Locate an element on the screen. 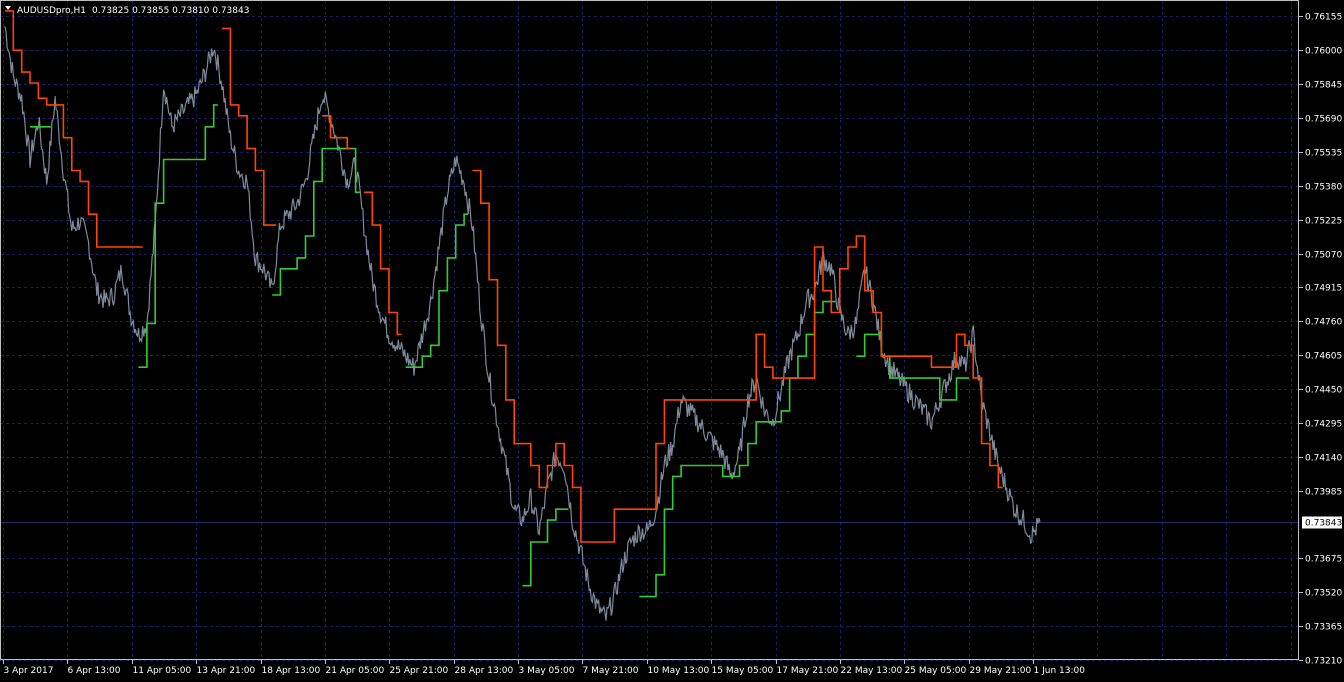 Image resolution: width=1344 pixels, height=682 pixels. x-tick-label: 21 Apr 05:00 is located at coordinates (355, 671).